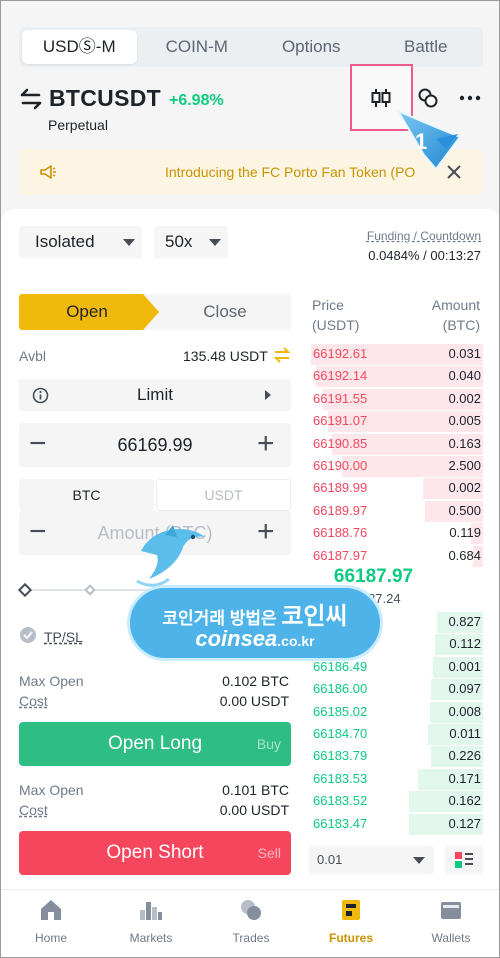  Describe the element at coordinates (397, 801) in the screenshot. I see `bid-row: 66183.52 0.162` at that location.